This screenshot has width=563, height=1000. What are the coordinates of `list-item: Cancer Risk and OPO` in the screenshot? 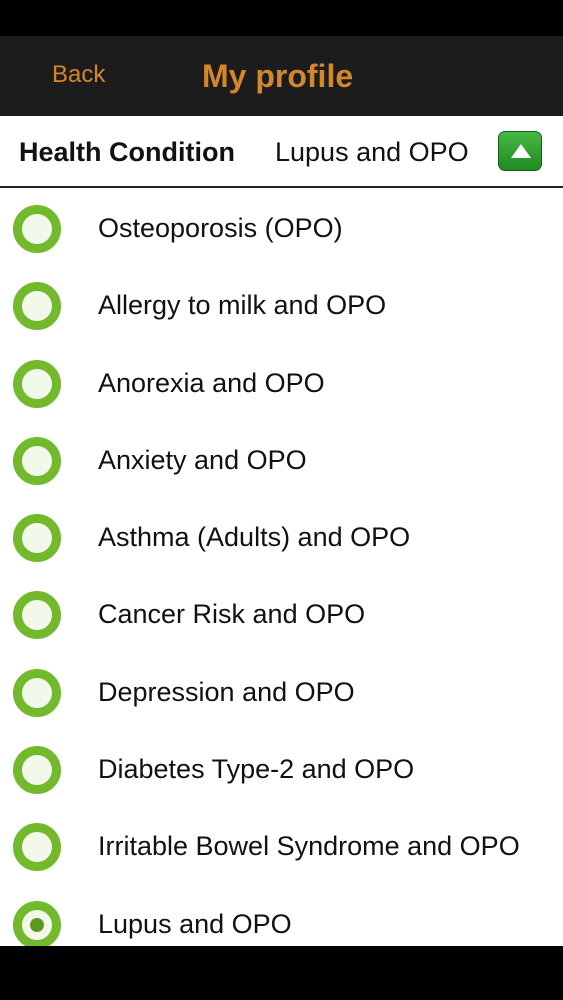 It's located at (281, 614).